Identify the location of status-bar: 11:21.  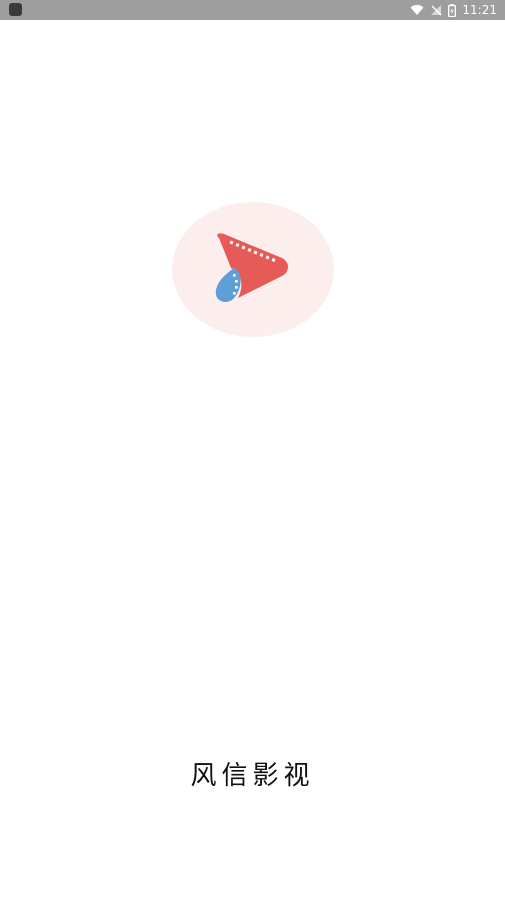
(252, 10).